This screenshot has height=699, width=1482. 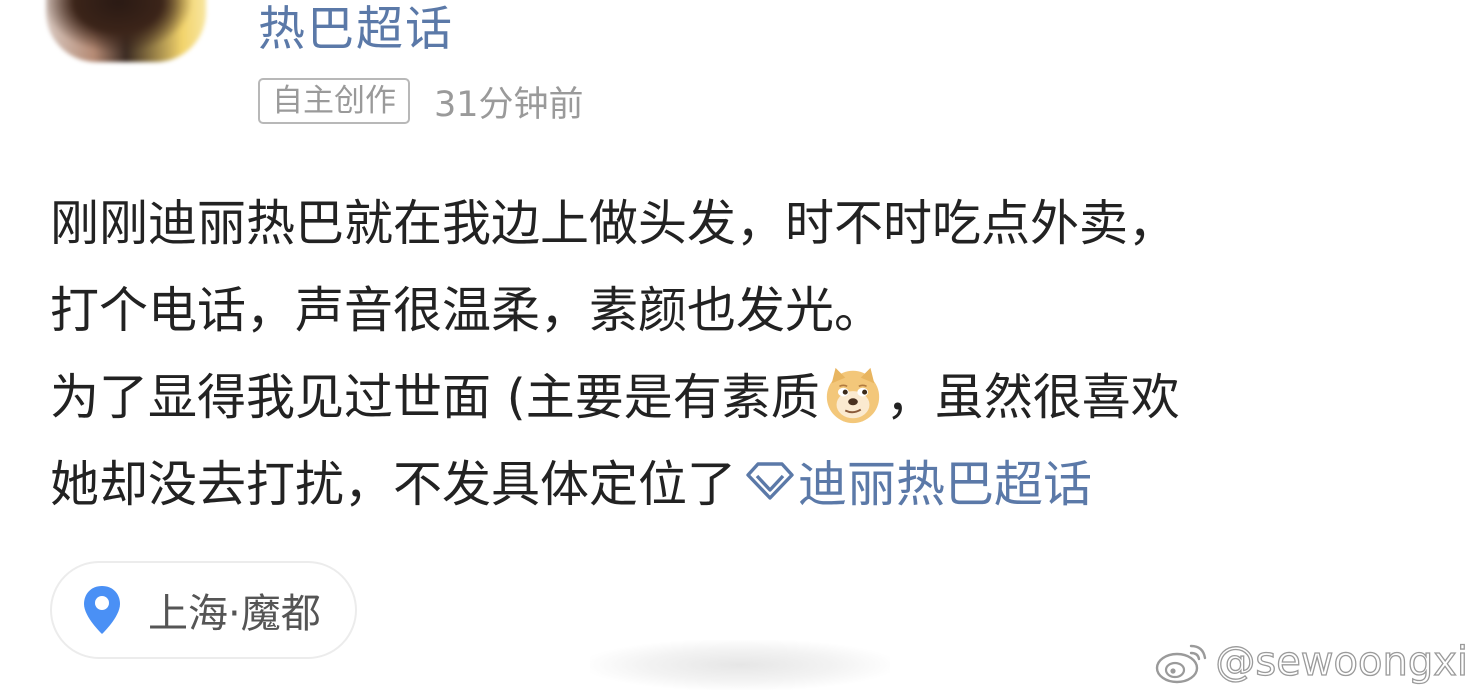 I want to click on post-line-3: 为了显得我见过世面 (主要是有素质 ，虽然很喜欢, so click(x=750, y=397).